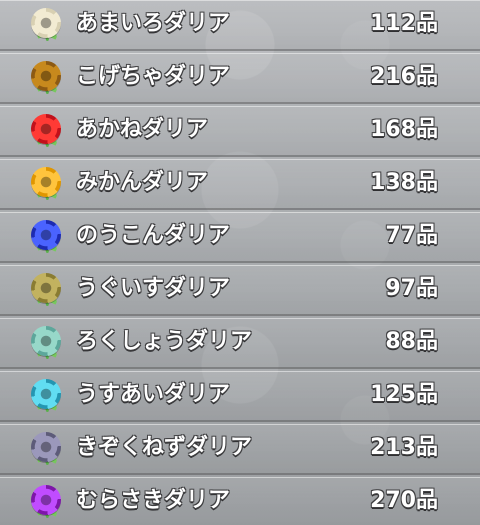 The height and width of the screenshot is (525, 480). Describe the element at coordinates (240, 237) in the screenshot. I see `list-item-noukon-dahlia: のうこんダリア 77品` at that location.